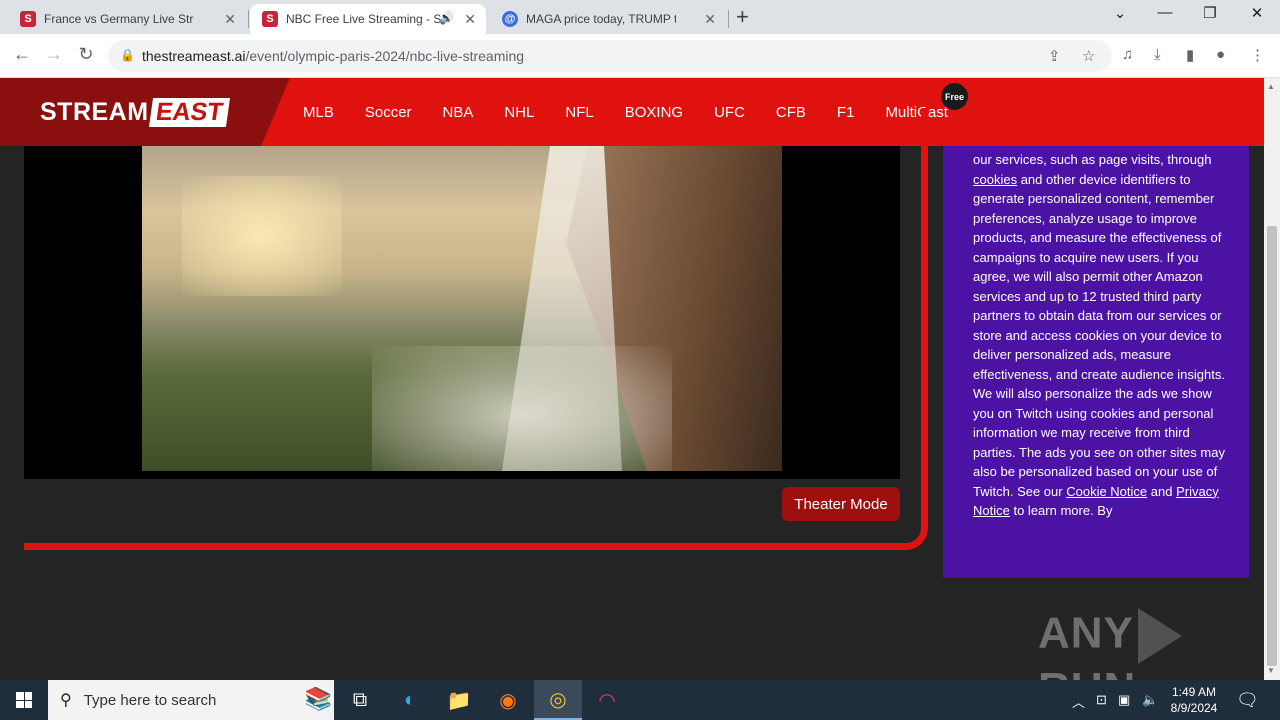  I want to click on anyrun-app-icon: ◠, so click(607, 700).